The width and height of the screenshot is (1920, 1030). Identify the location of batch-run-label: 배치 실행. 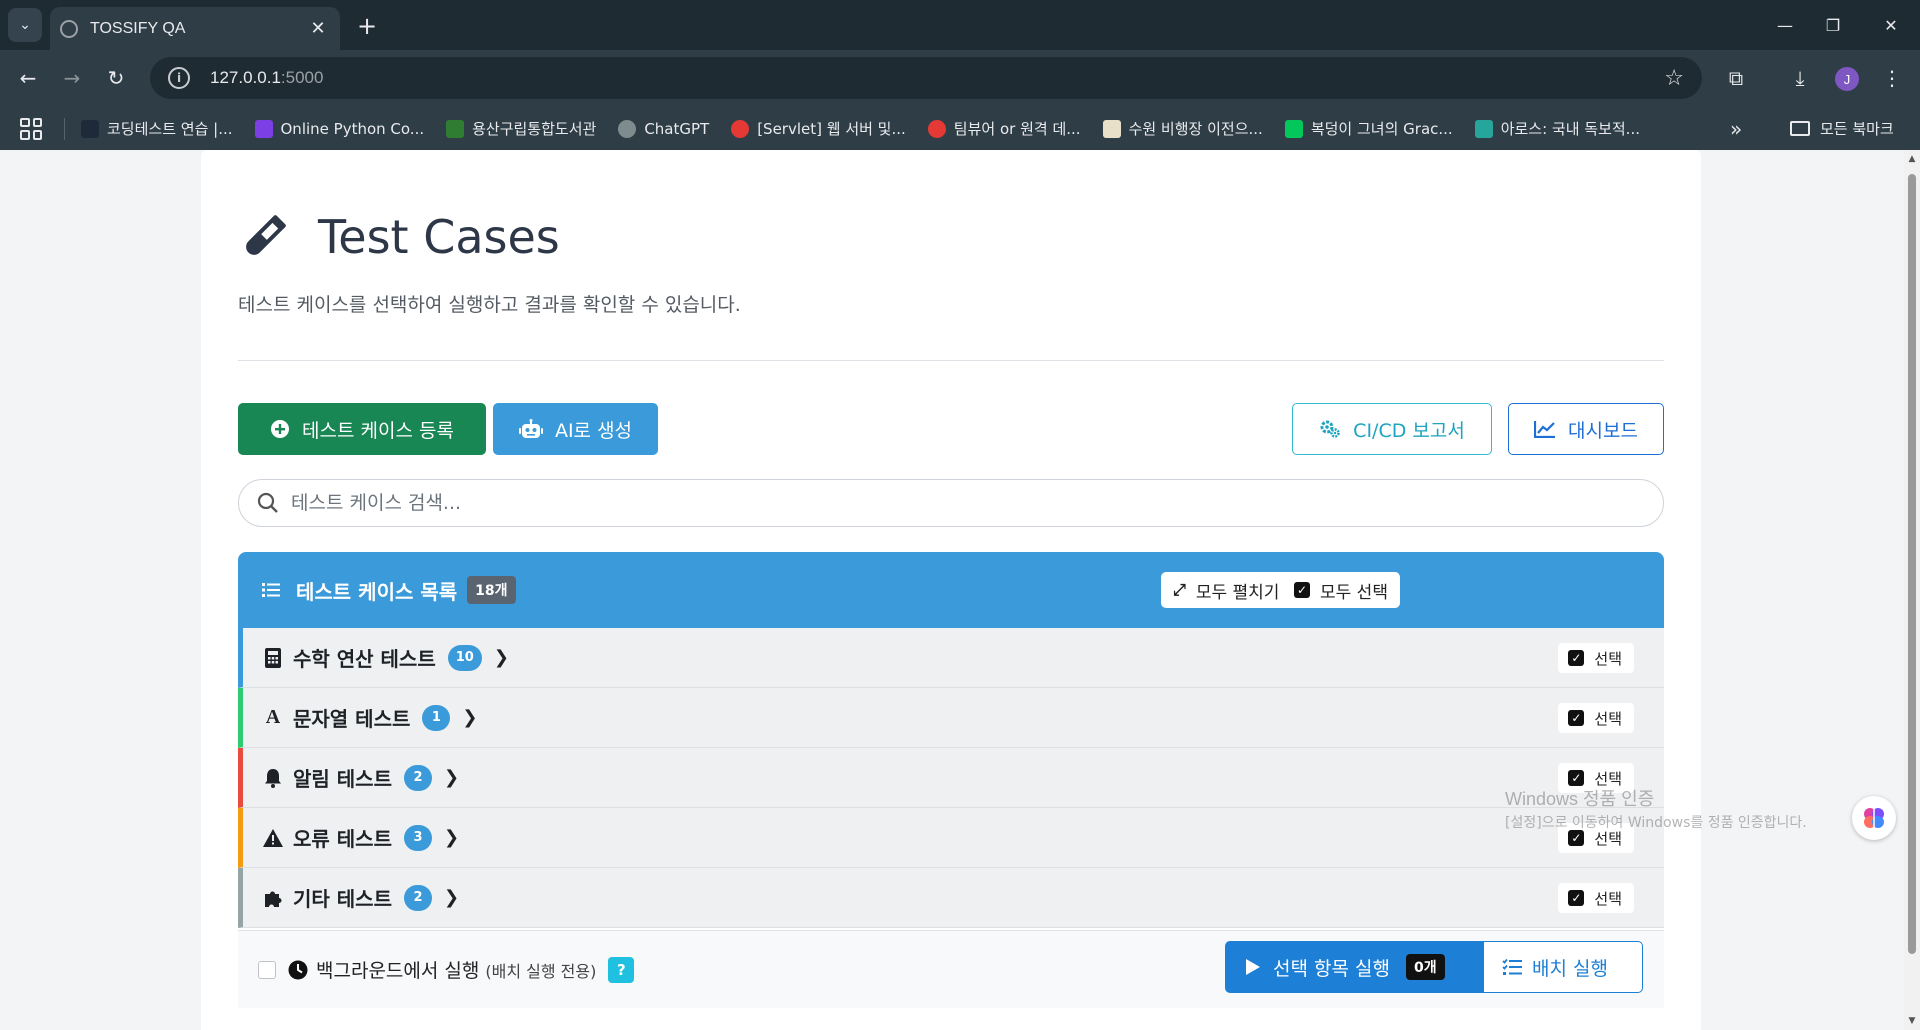
(1570, 968).